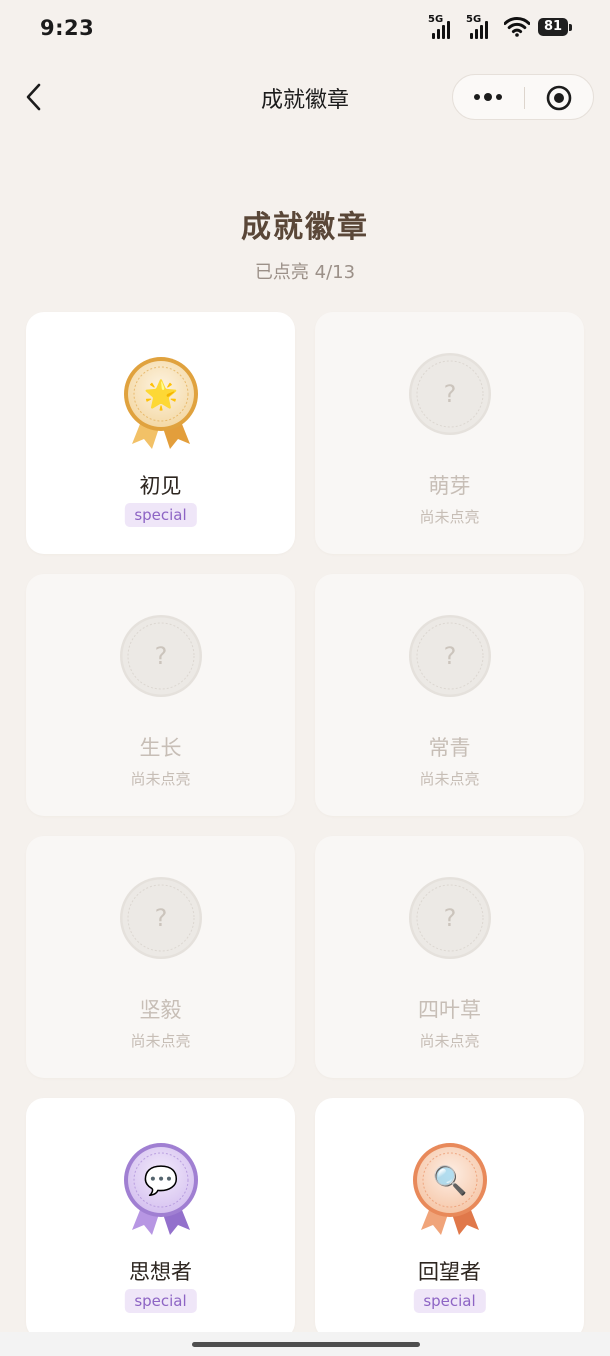 This screenshot has width=610, height=1356. I want to click on badge-icon-wrap: 💬, so click(161, 1188).